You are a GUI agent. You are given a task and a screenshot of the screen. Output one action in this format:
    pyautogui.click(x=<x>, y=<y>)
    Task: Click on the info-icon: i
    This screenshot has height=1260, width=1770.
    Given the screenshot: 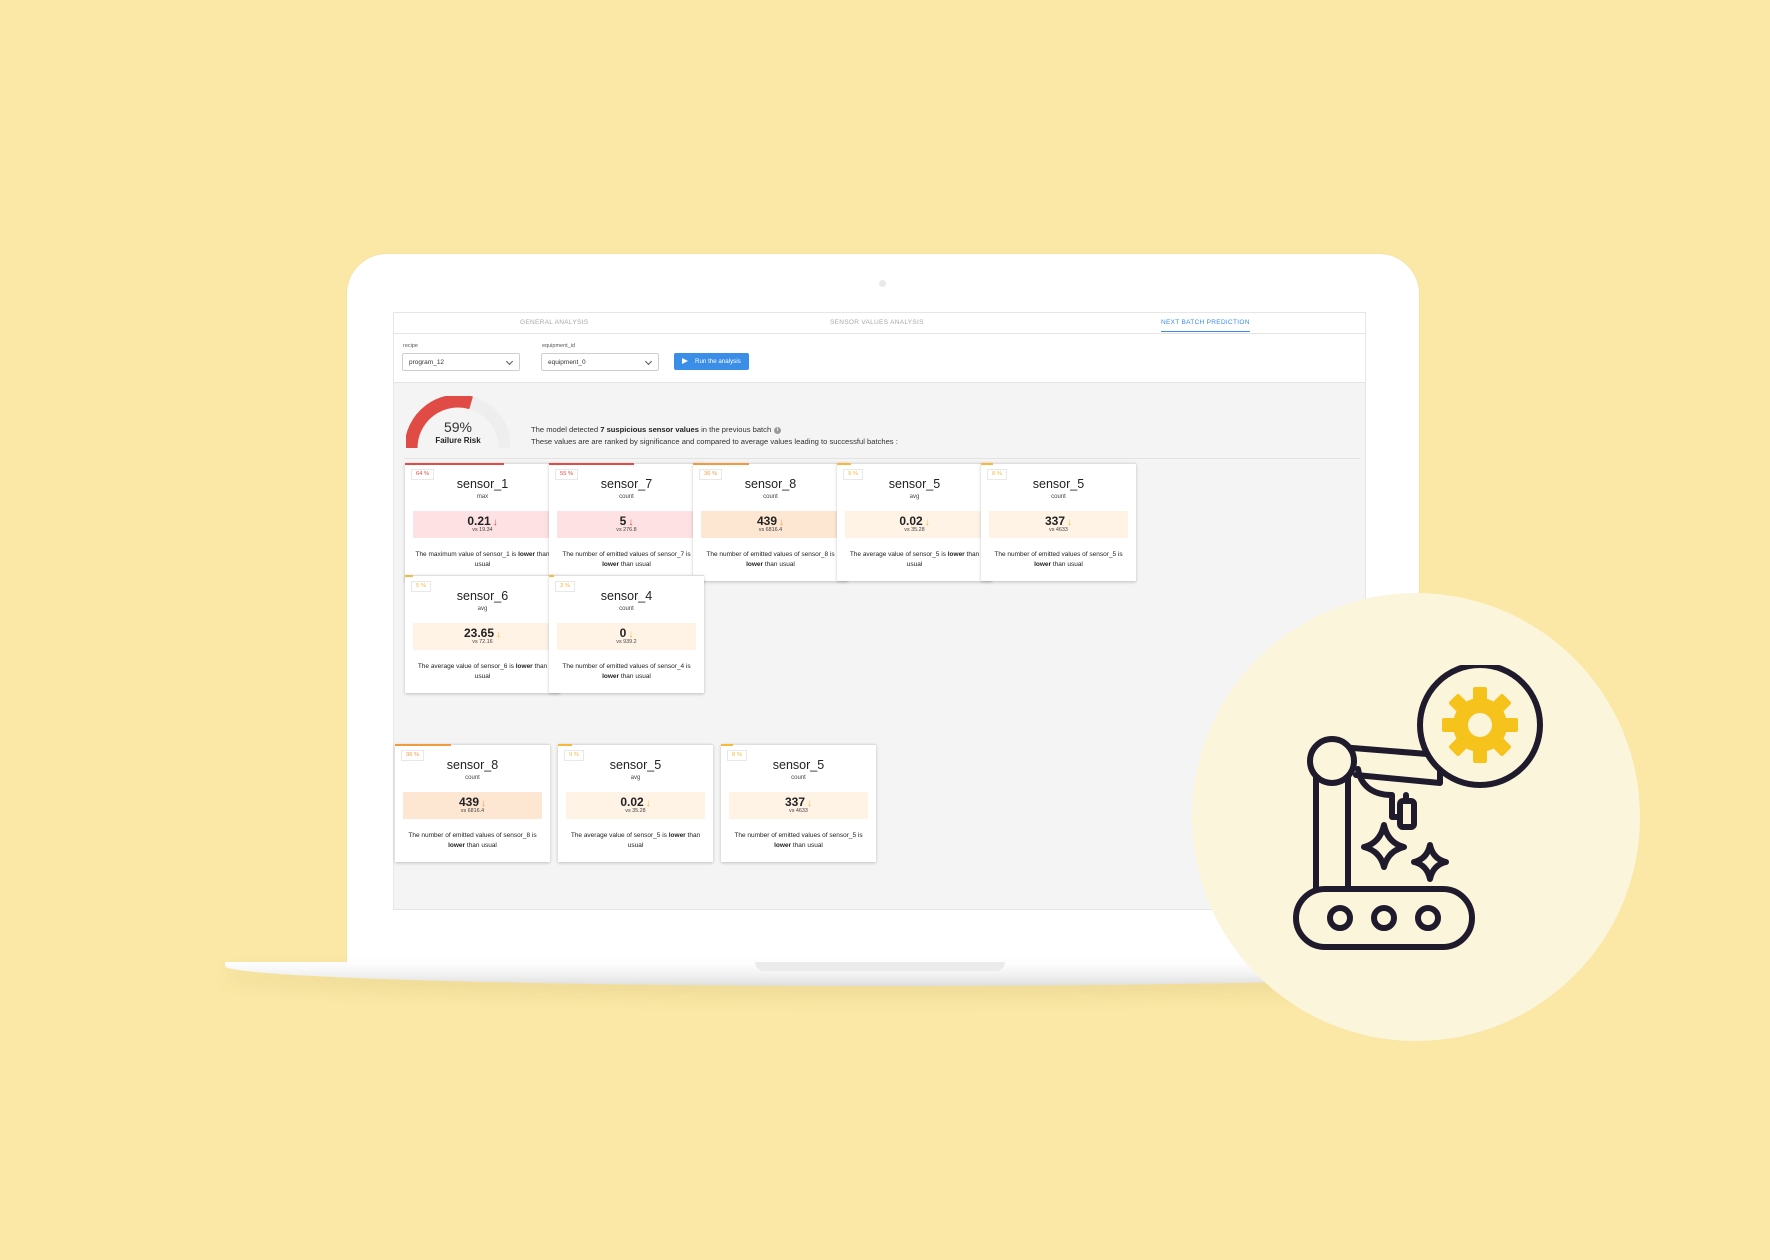 What is the action you would take?
    pyautogui.click(x=778, y=430)
    